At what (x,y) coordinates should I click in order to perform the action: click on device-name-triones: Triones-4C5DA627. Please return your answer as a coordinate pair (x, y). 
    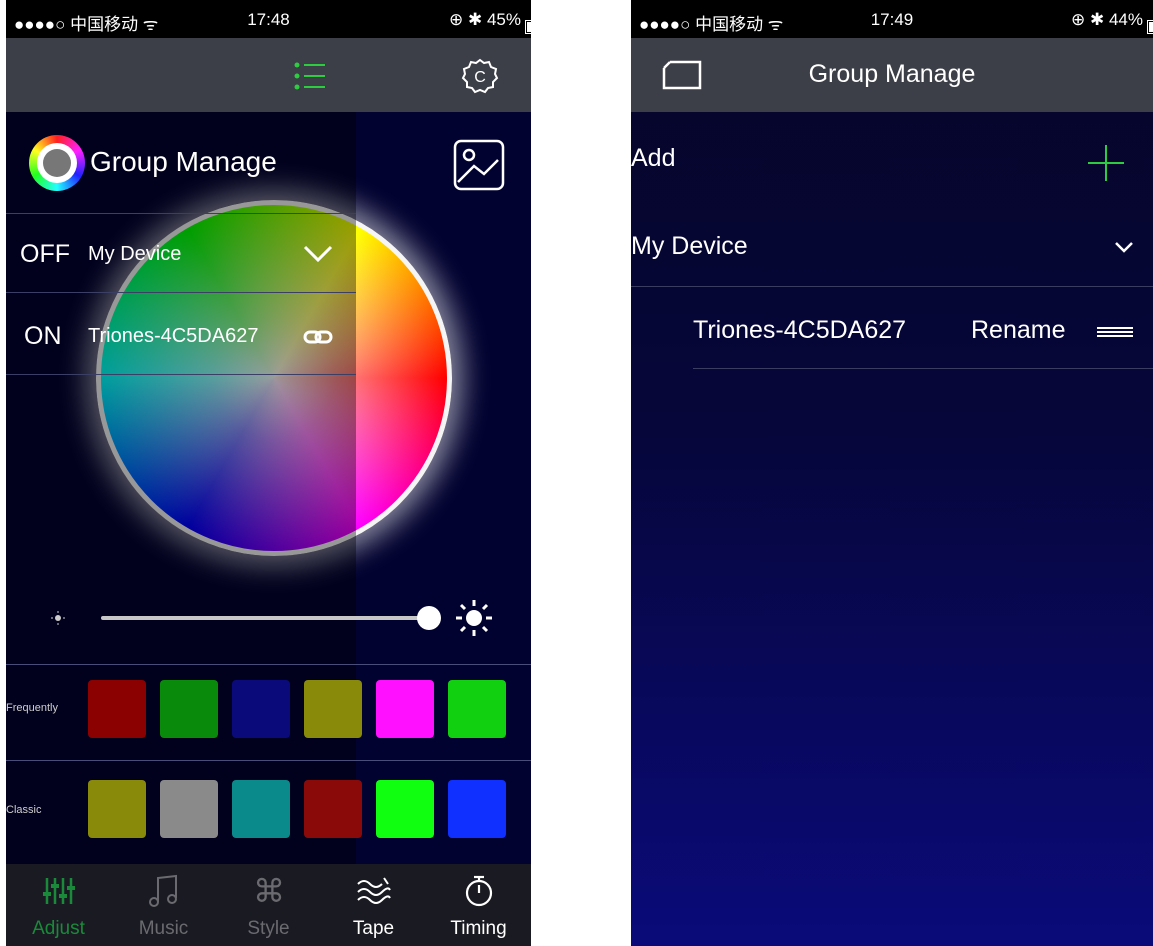
    Looking at the image, I should click on (173, 336).